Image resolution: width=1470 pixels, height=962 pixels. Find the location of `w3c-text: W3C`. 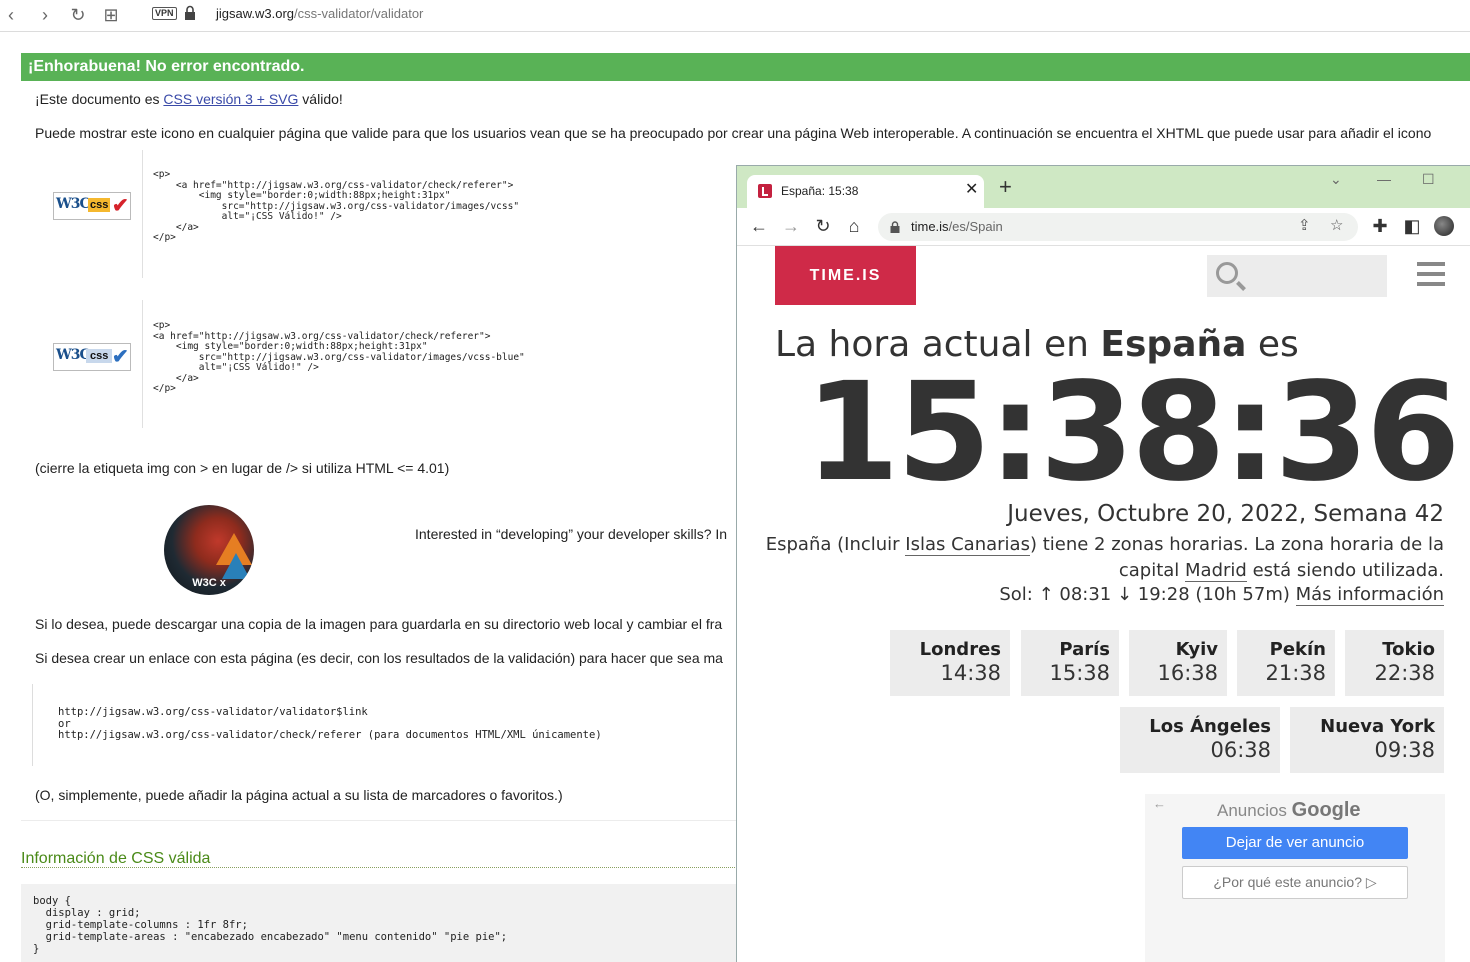

w3c-text: W3C is located at coordinates (73, 204).